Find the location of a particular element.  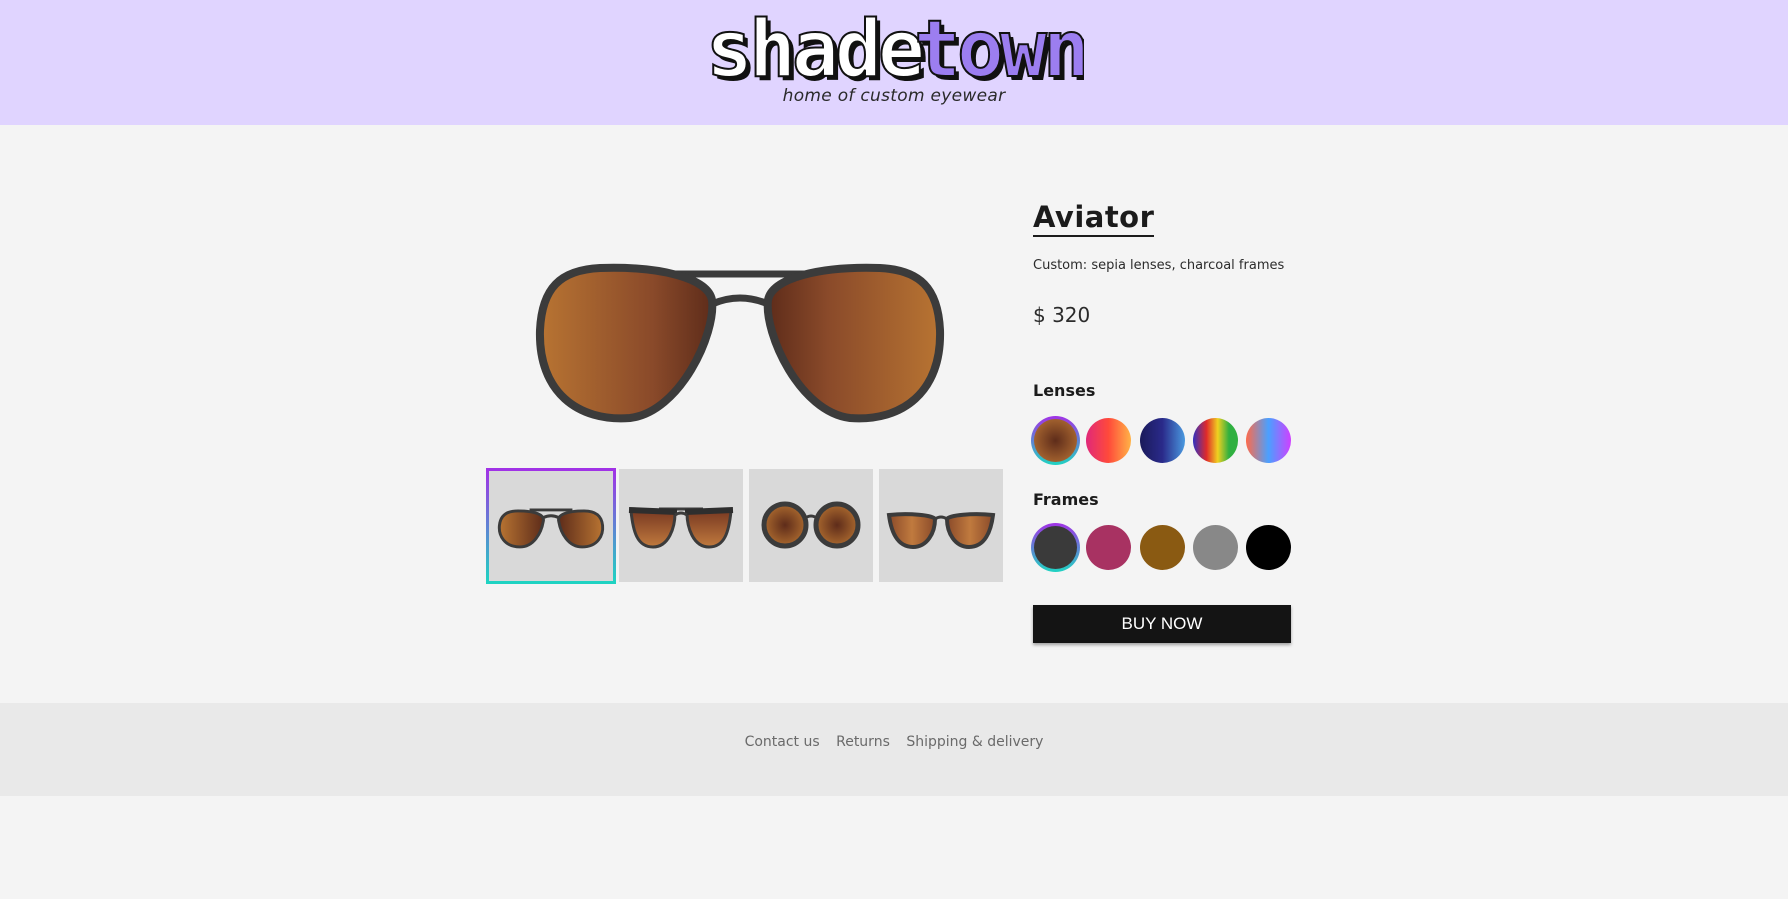

aviator-thumb-icon is located at coordinates (551, 528).